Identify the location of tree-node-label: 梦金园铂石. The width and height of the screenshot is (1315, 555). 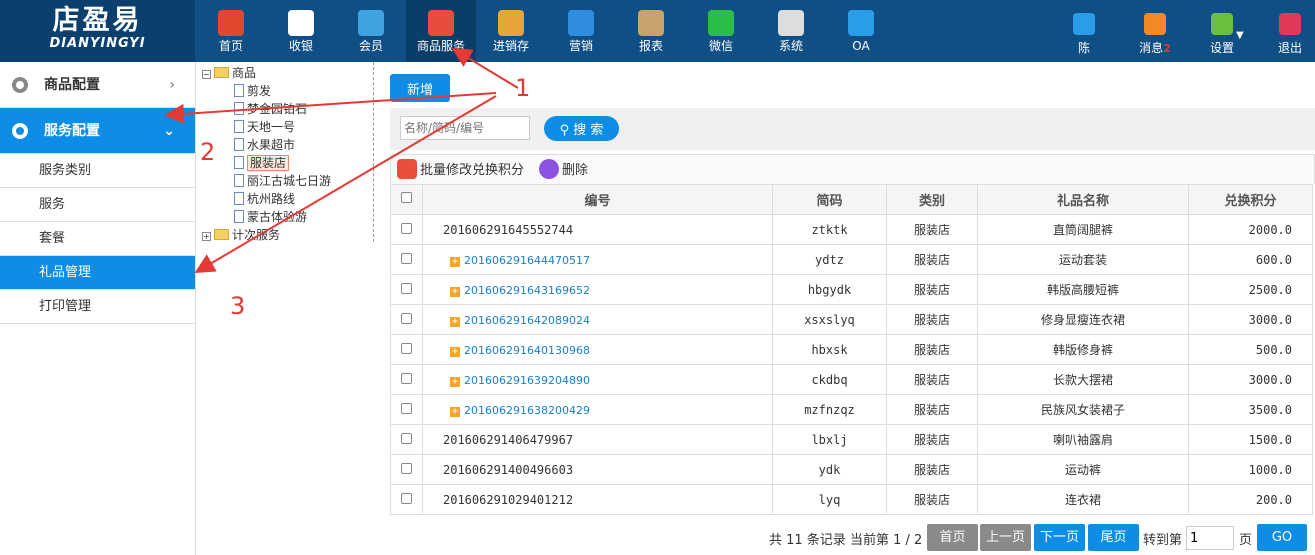
(277, 109).